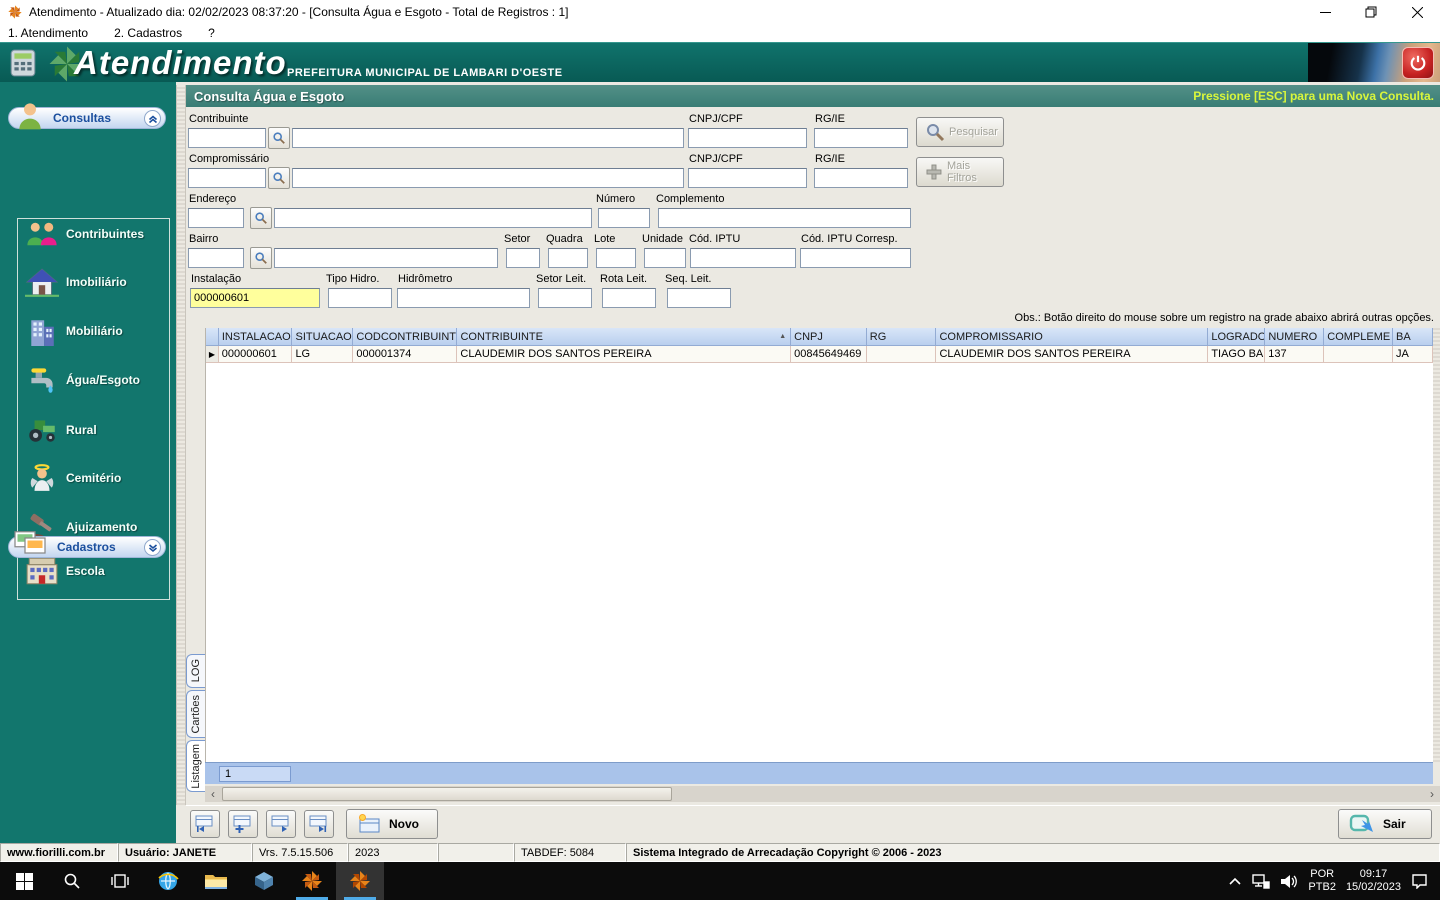  What do you see at coordinates (255, 337) in the screenshot?
I see `grid-header-instalacao: INSTALACAO` at bounding box center [255, 337].